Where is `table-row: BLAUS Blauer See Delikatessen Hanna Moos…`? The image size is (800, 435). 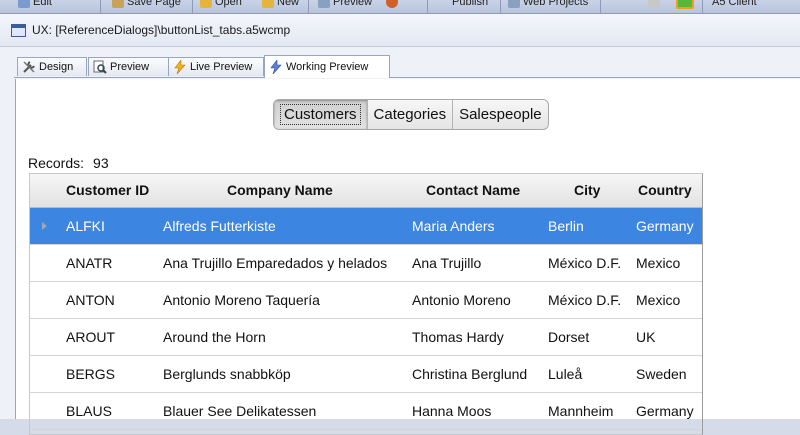 table-row: BLAUS Blauer See Delikatessen Hanna Moos… is located at coordinates (366, 411).